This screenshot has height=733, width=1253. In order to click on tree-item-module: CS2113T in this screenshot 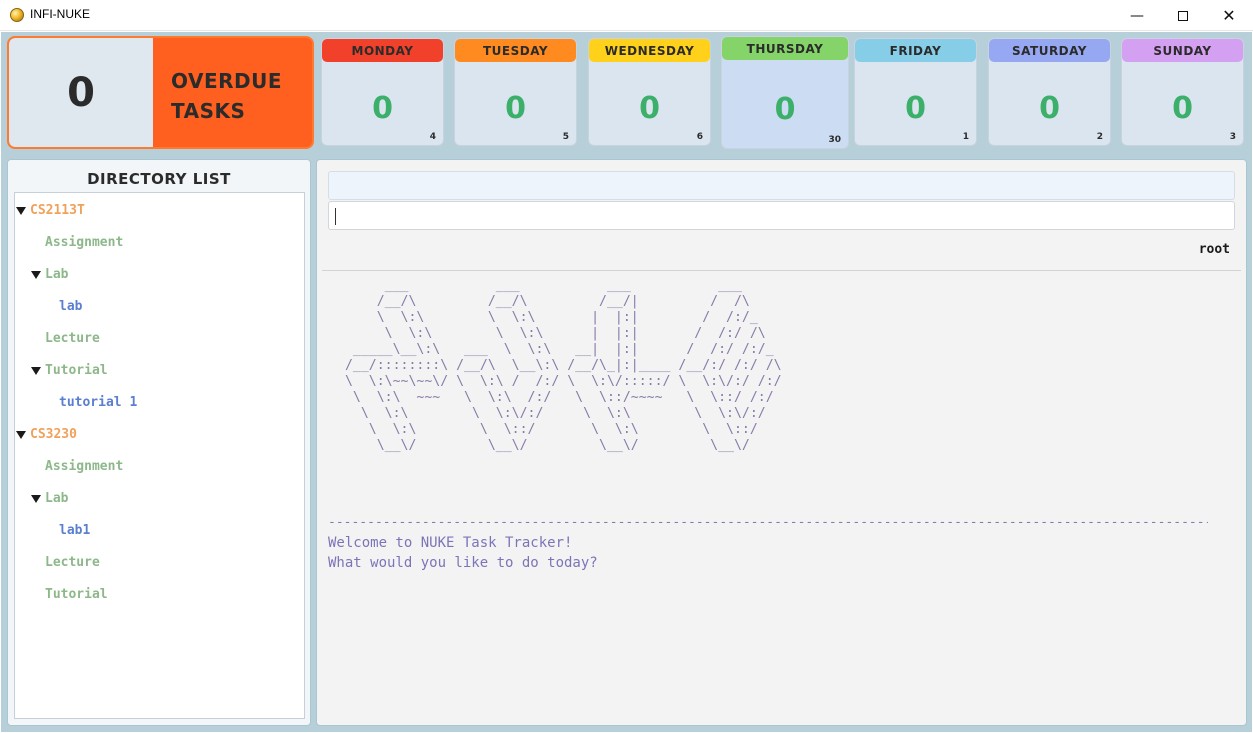, I will do `click(57, 211)`.